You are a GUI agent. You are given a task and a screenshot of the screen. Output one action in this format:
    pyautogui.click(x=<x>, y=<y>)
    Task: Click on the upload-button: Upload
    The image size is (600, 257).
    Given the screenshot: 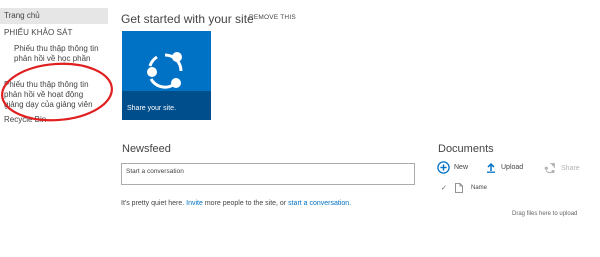 What is the action you would take?
    pyautogui.click(x=504, y=167)
    